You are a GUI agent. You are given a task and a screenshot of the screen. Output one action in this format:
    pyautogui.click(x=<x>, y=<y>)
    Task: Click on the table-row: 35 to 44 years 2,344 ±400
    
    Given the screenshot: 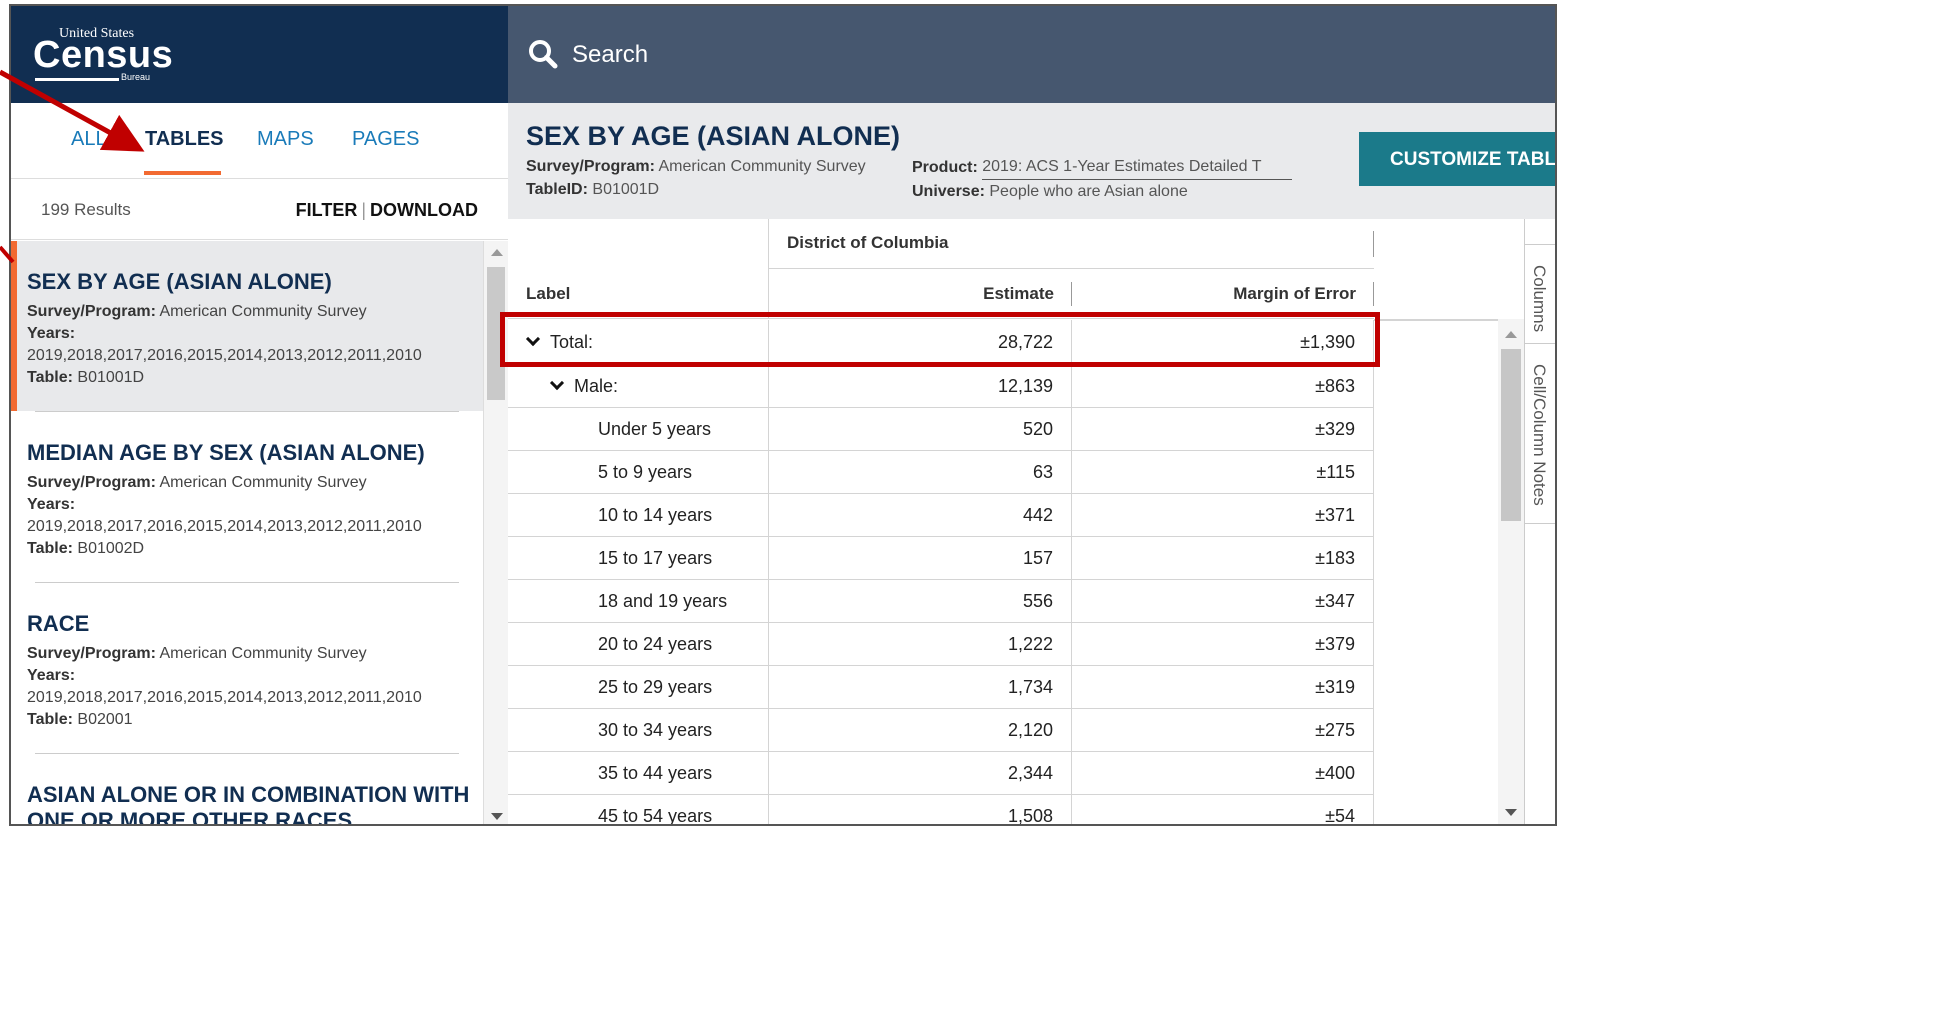 What is the action you would take?
    pyautogui.click(x=941, y=773)
    